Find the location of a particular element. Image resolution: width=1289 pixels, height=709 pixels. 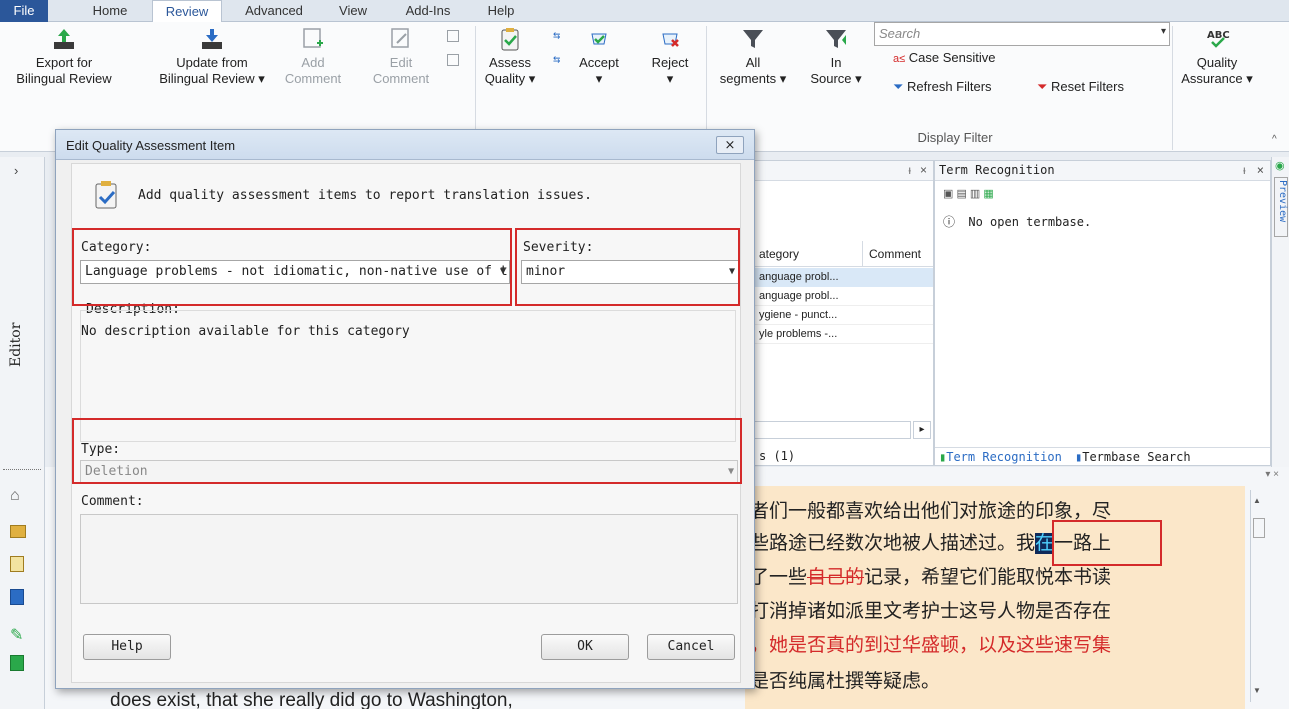

filter-search-input: Search ▾ is located at coordinates (1022, 34).